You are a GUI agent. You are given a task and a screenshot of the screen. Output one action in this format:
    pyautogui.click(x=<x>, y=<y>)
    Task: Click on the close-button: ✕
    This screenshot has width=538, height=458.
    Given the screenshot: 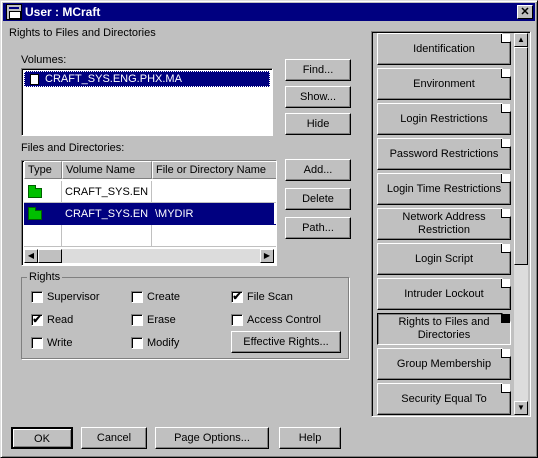 What is the action you would take?
    pyautogui.click(x=525, y=12)
    